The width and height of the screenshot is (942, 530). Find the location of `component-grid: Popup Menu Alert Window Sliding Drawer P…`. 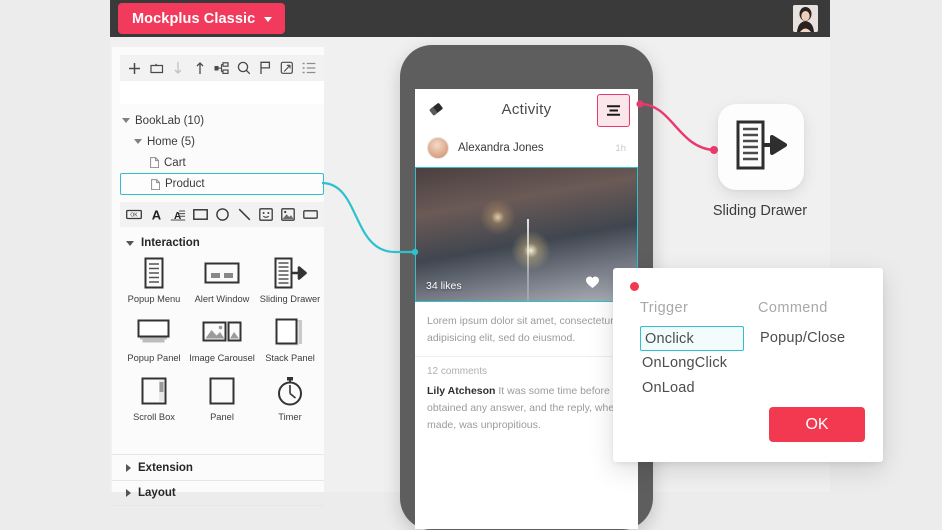

component-grid: Popup Menu Alert Window Sliding Drawer P… is located at coordinates (222, 338).